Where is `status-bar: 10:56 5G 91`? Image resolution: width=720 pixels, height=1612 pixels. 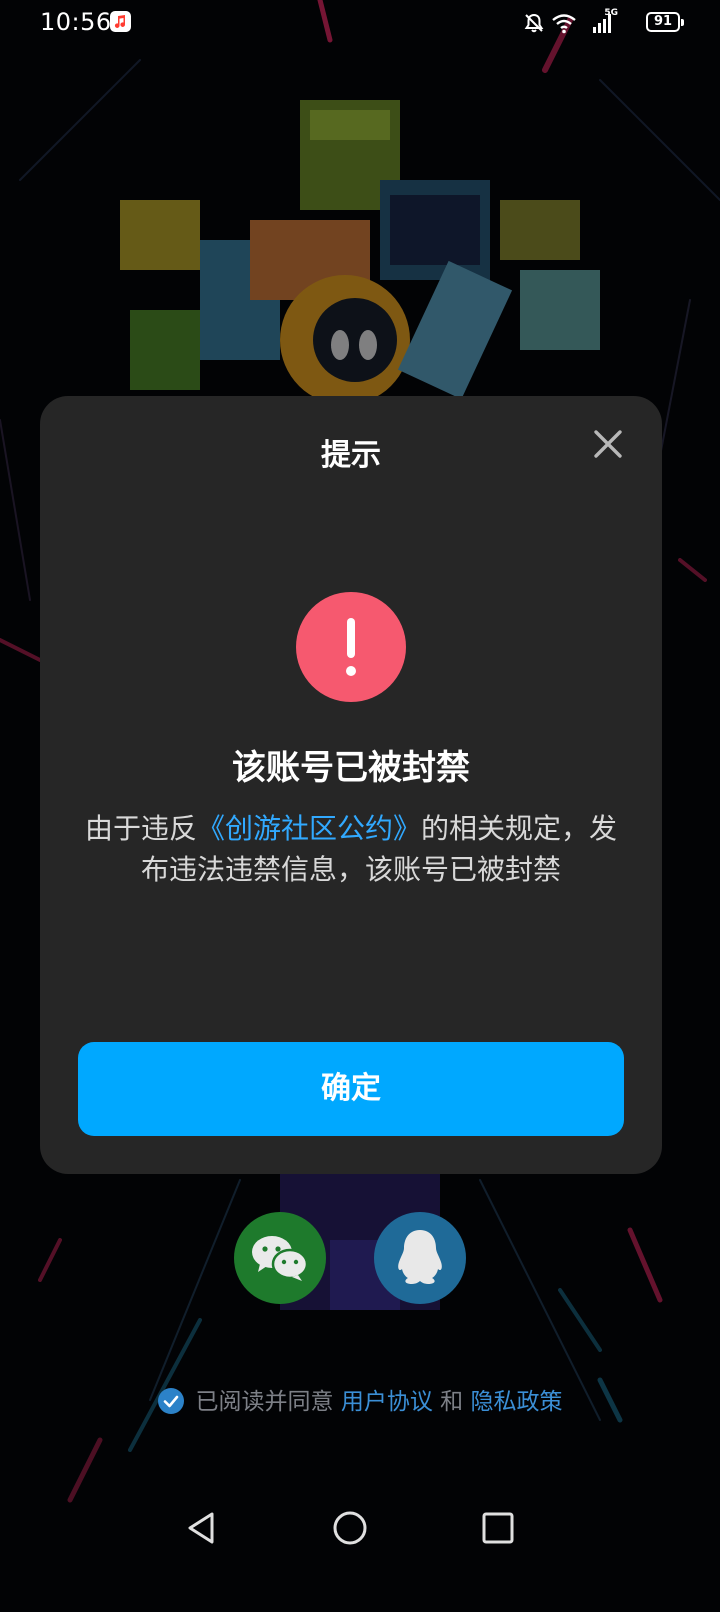
status-bar: 10:56 5G 91 is located at coordinates (360, 24).